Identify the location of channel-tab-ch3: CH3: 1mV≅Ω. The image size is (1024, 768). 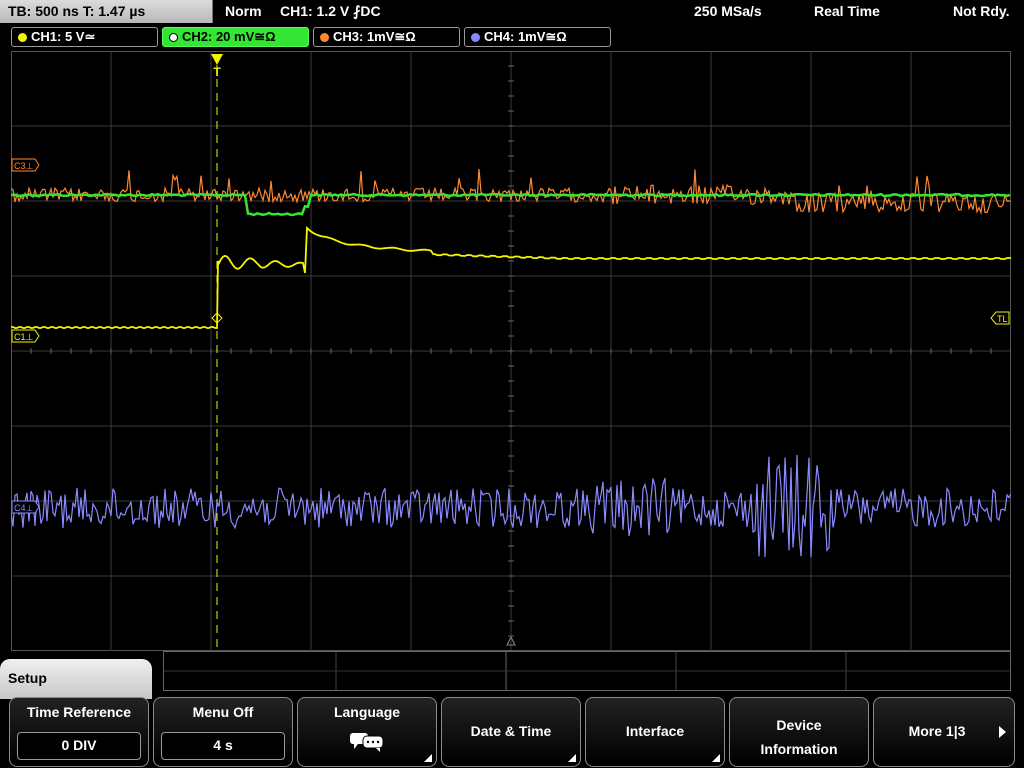
(386, 37).